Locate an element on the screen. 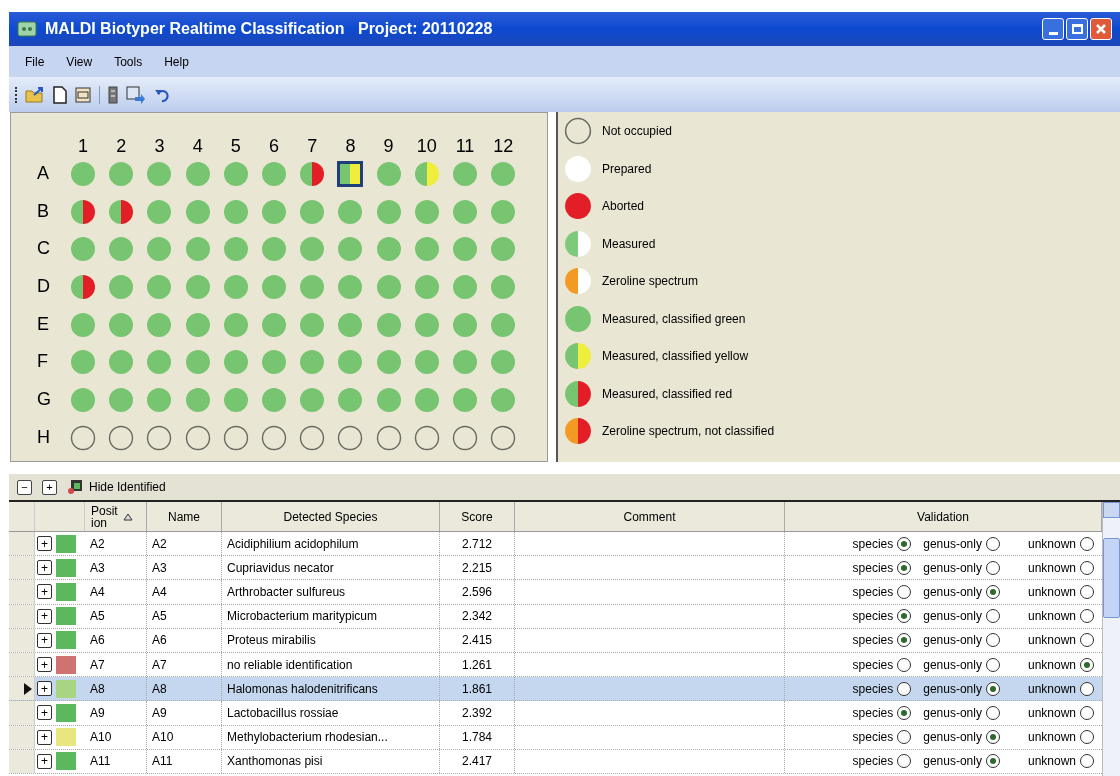 The height and width of the screenshot is (776, 1120). table-cell: 2.342 is located at coordinates (477, 616).